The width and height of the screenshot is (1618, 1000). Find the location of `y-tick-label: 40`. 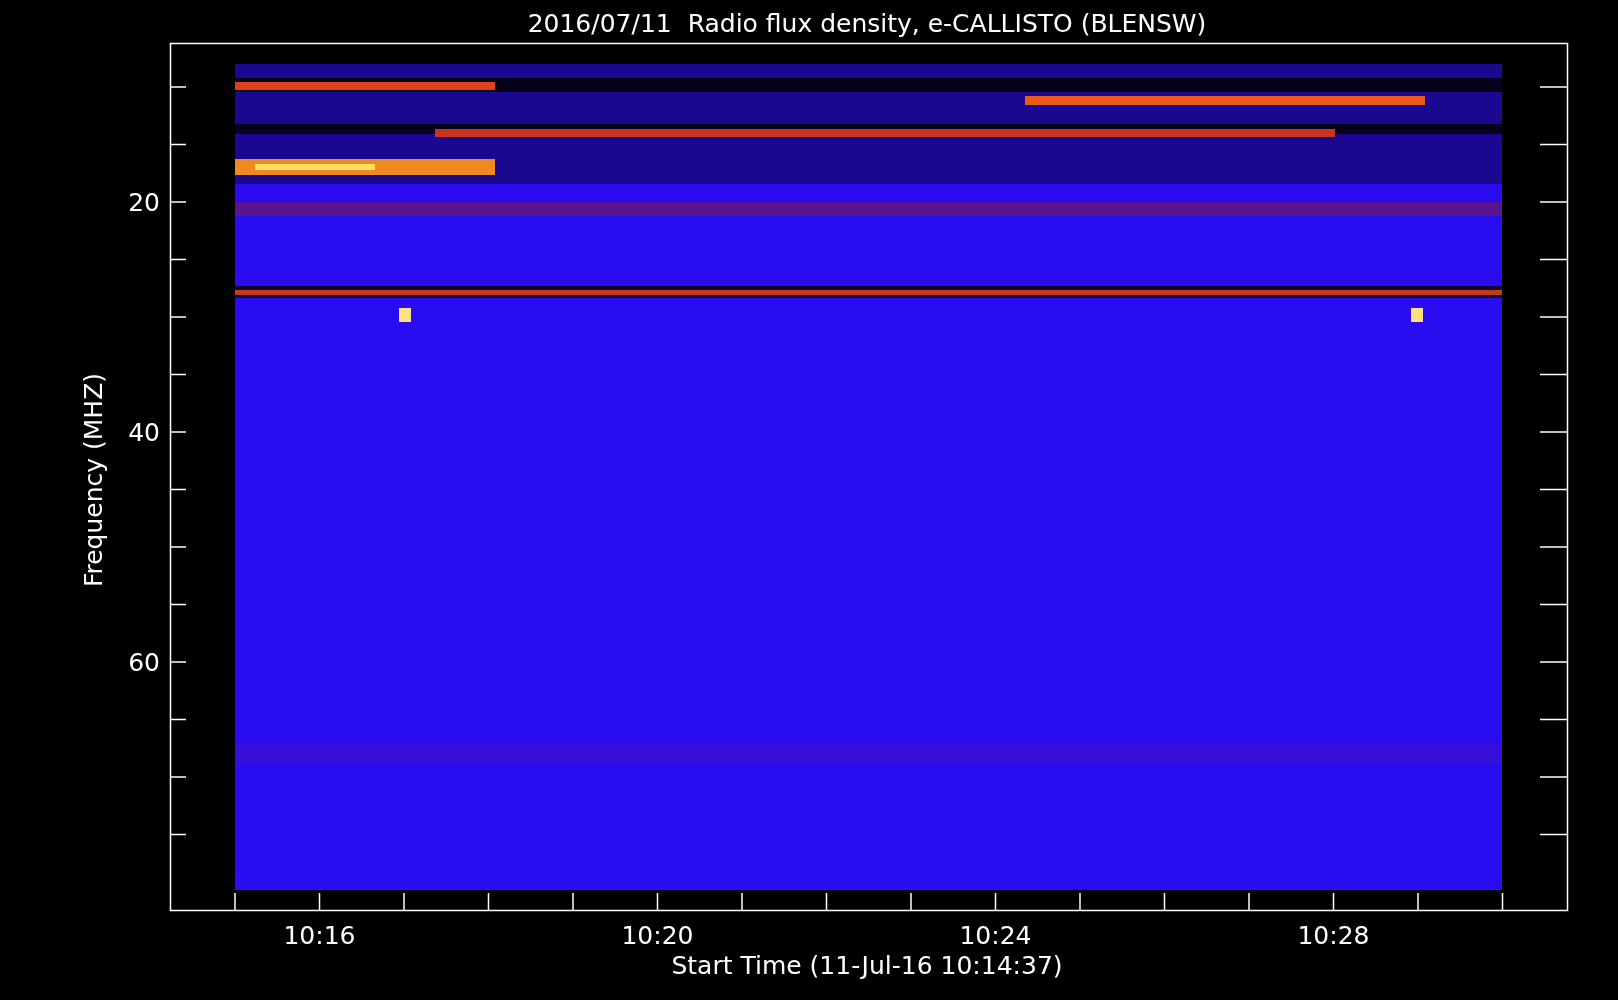

y-tick-label: 40 is located at coordinates (144, 432).